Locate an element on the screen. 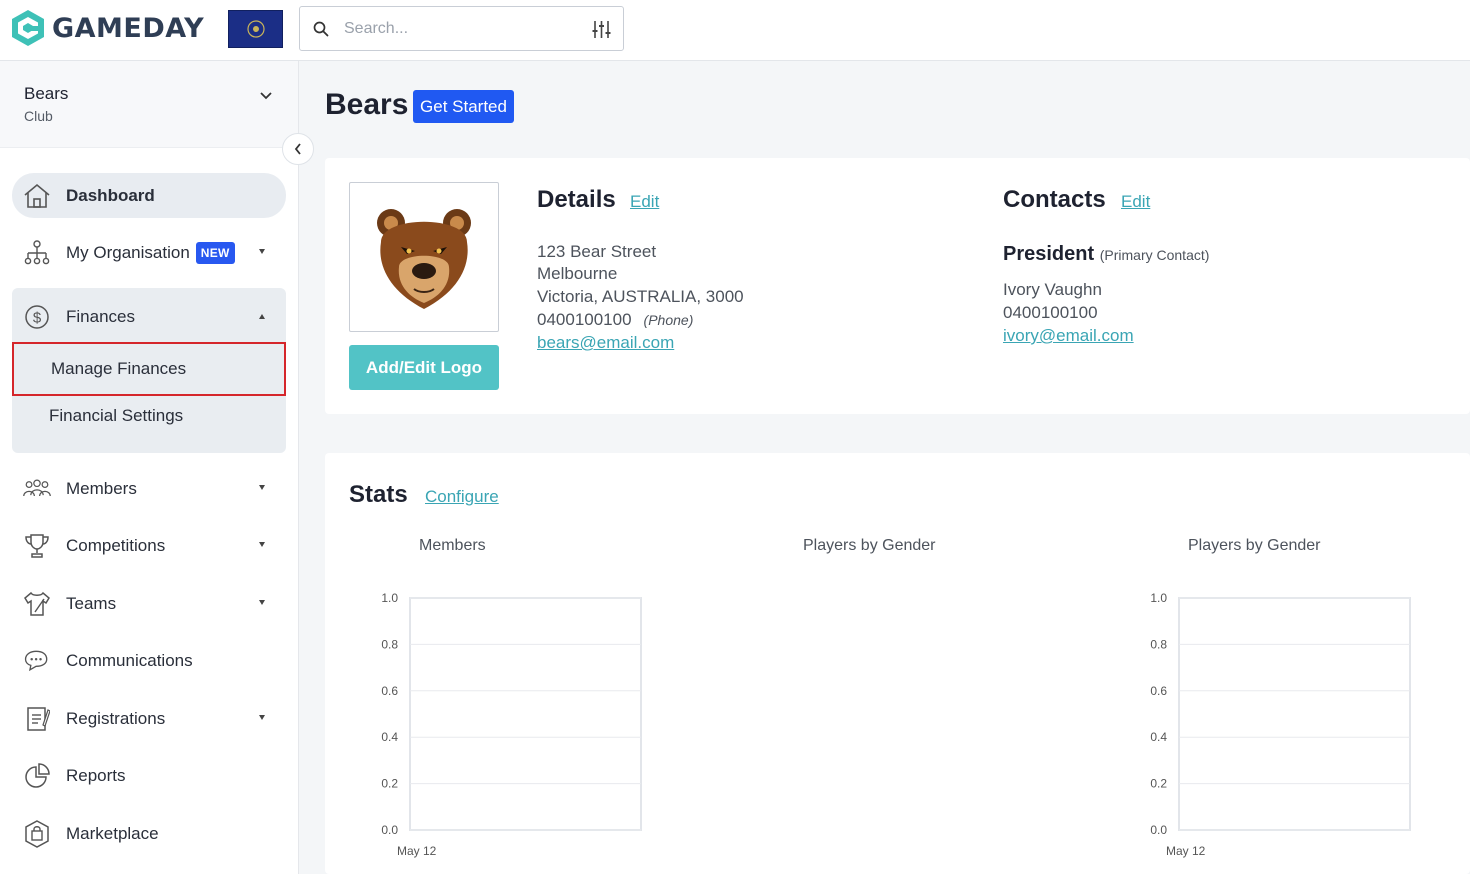 Image resolution: width=1470 pixels, height=874 pixels. chart-title-members: Members is located at coordinates (452, 545).